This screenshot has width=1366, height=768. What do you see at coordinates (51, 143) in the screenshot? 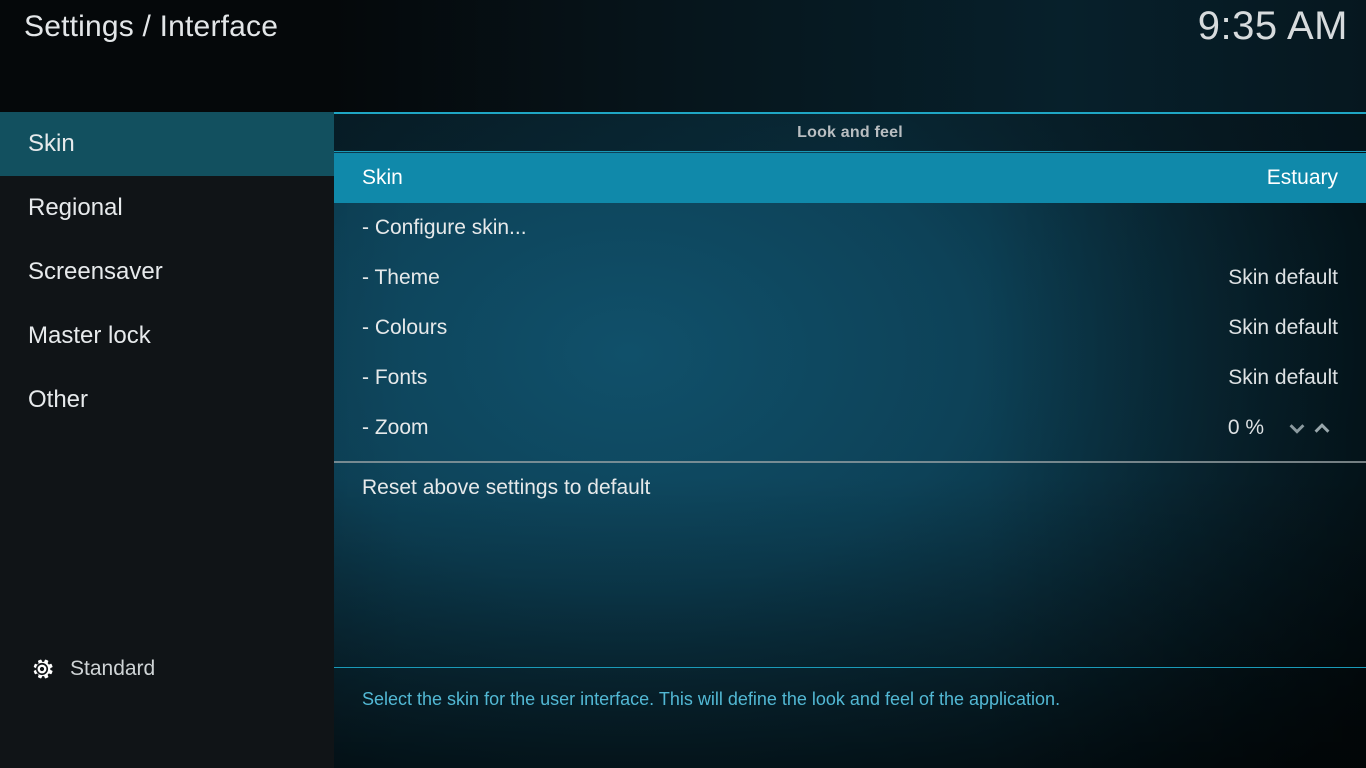
I see `sidebar-item-label: Skin` at bounding box center [51, 143].